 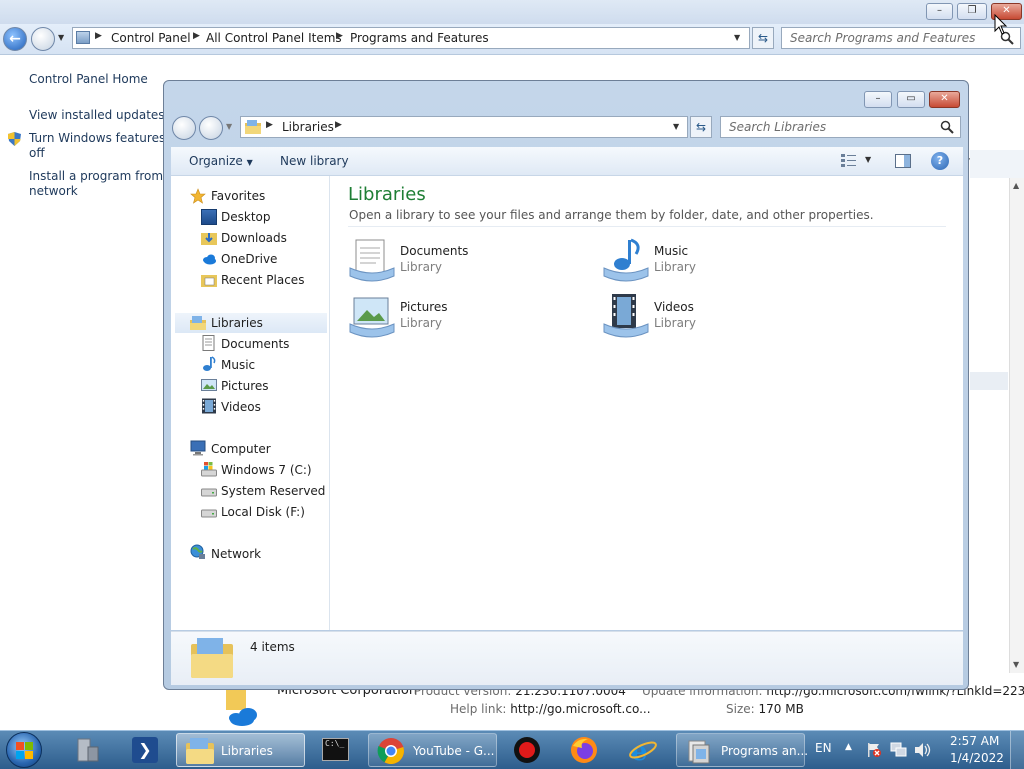 What do you see at coordinates (923, 750) in the screenshot?
I see `volume-icon` at bounding box center [923, 750].